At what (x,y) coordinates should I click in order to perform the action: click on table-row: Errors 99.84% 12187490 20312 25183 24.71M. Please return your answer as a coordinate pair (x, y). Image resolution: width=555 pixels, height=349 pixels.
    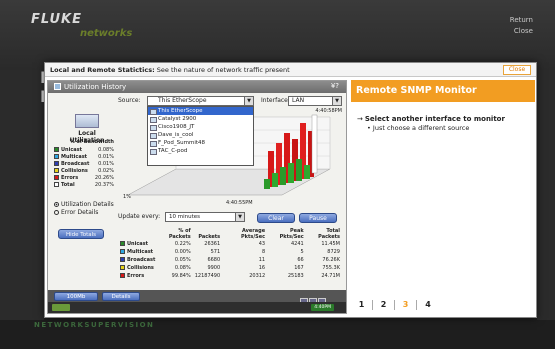
    Looking at the image, I should click on (230, 276).